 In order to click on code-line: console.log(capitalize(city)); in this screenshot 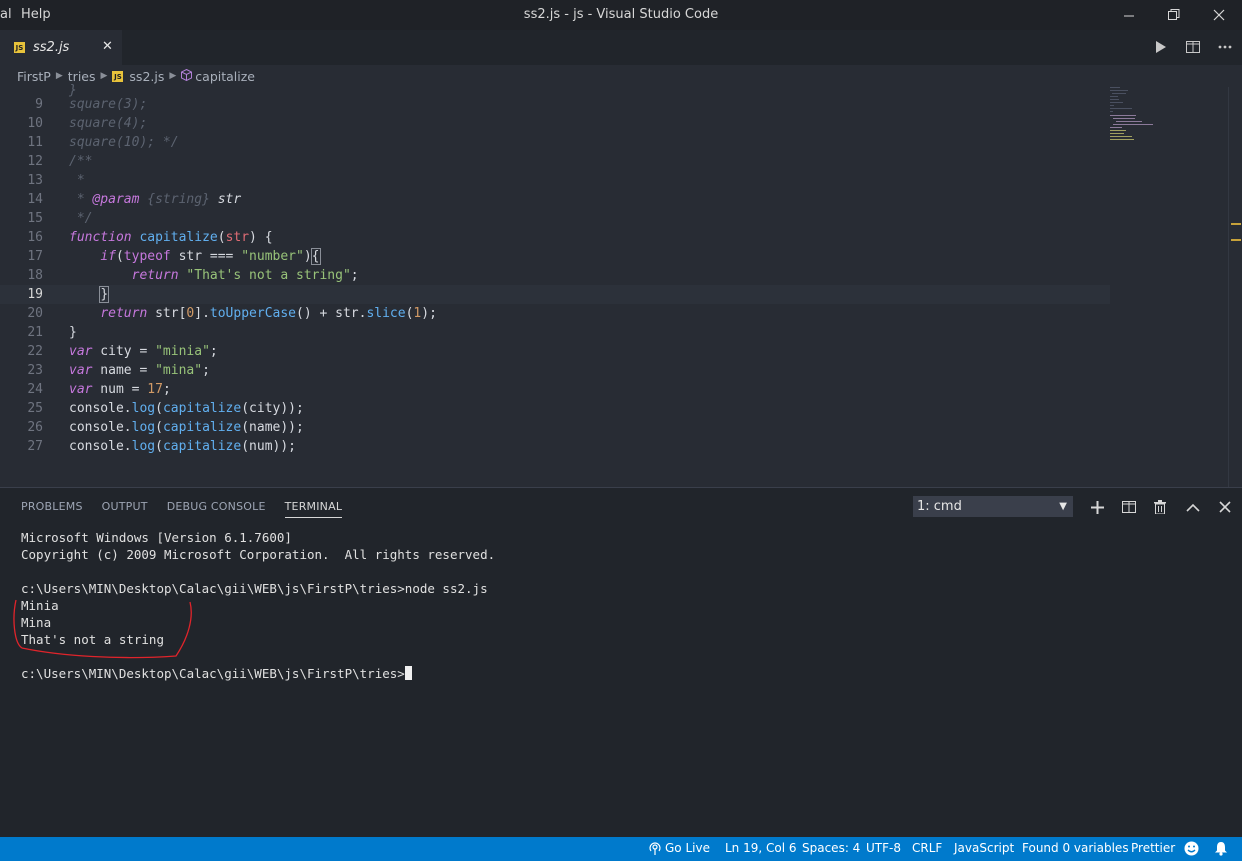, I will do `click(186, 408)`.